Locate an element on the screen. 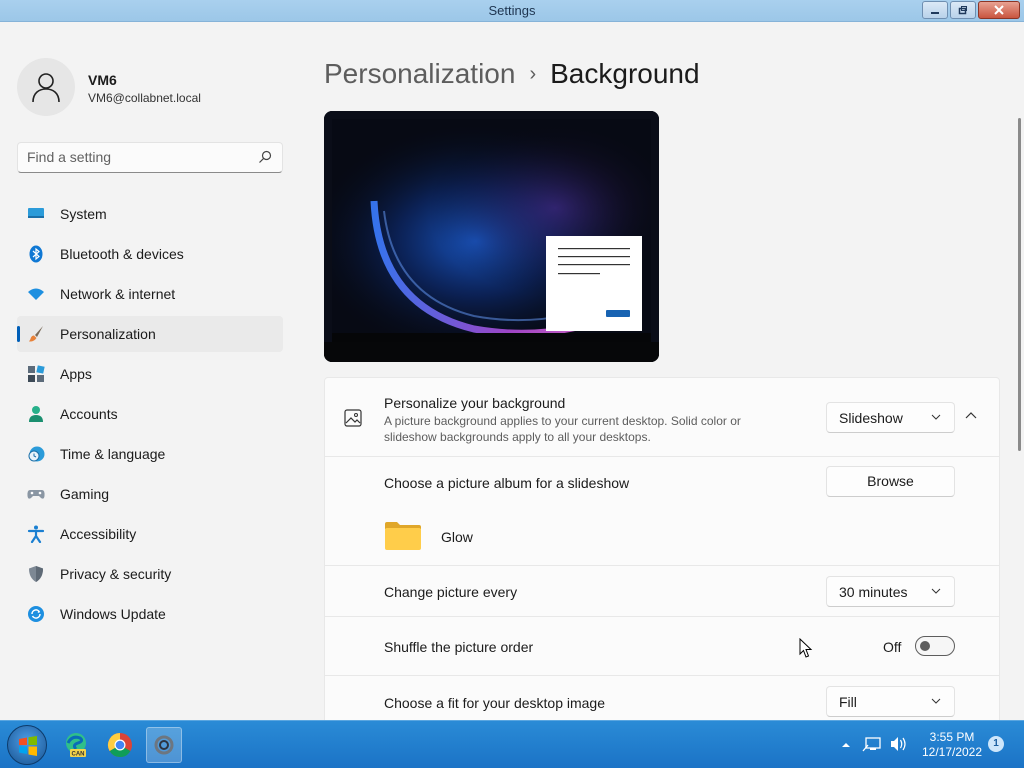  windows-logo-icon is located at coordinates (28, 746).